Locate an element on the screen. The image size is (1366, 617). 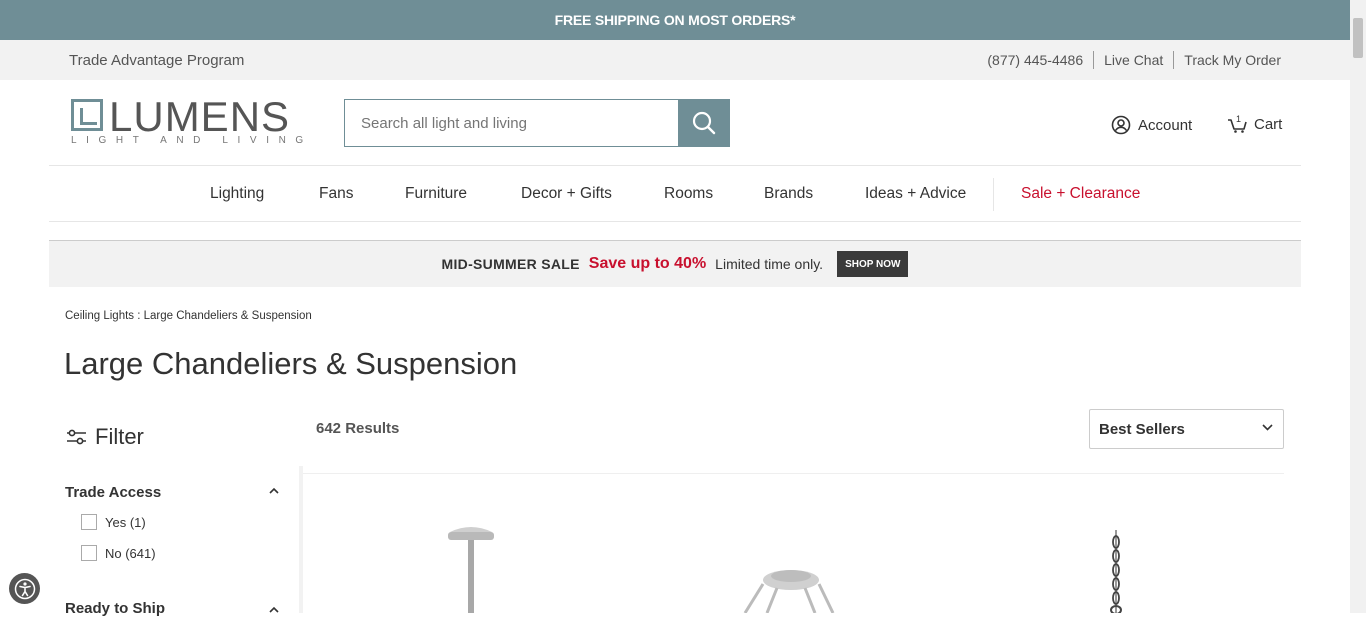
nav-item-ideas-advice: Ideas + Advice is located at coordinates (915, 194).